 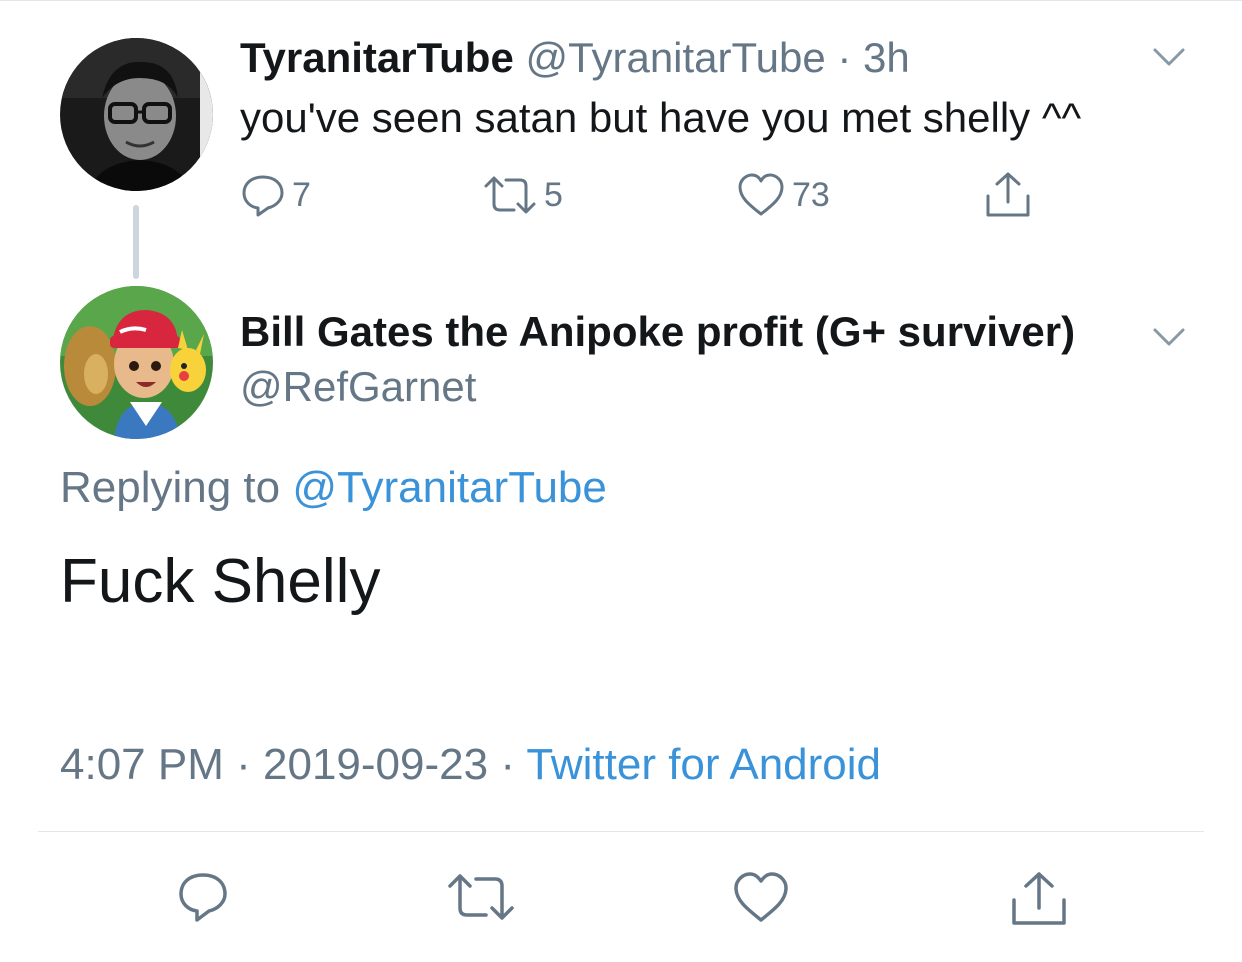 I want to click on tweet-source-link: Twitter for Android, so click(x=703, y=764).